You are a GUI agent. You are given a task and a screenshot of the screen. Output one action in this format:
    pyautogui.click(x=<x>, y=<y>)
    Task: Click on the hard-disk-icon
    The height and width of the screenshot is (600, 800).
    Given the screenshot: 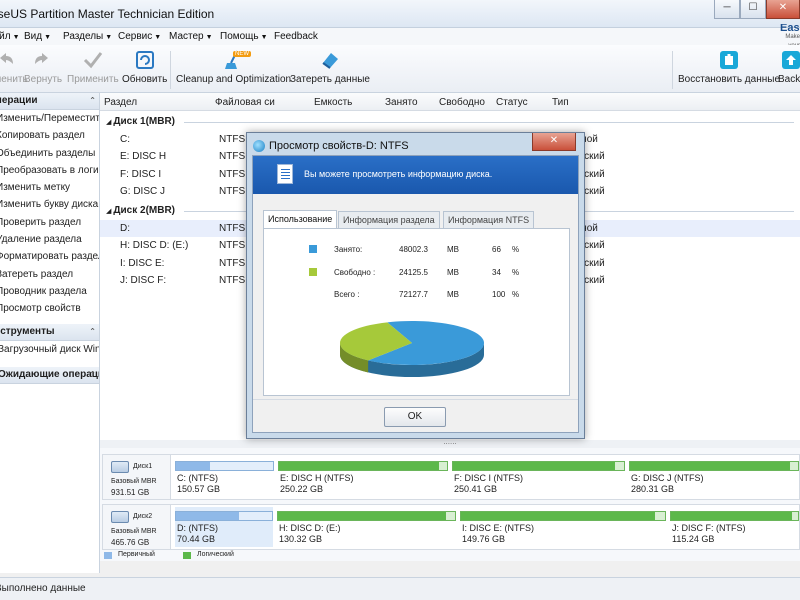 What is the action you would take?
    pyautogui.click(x=120, y=467)
    